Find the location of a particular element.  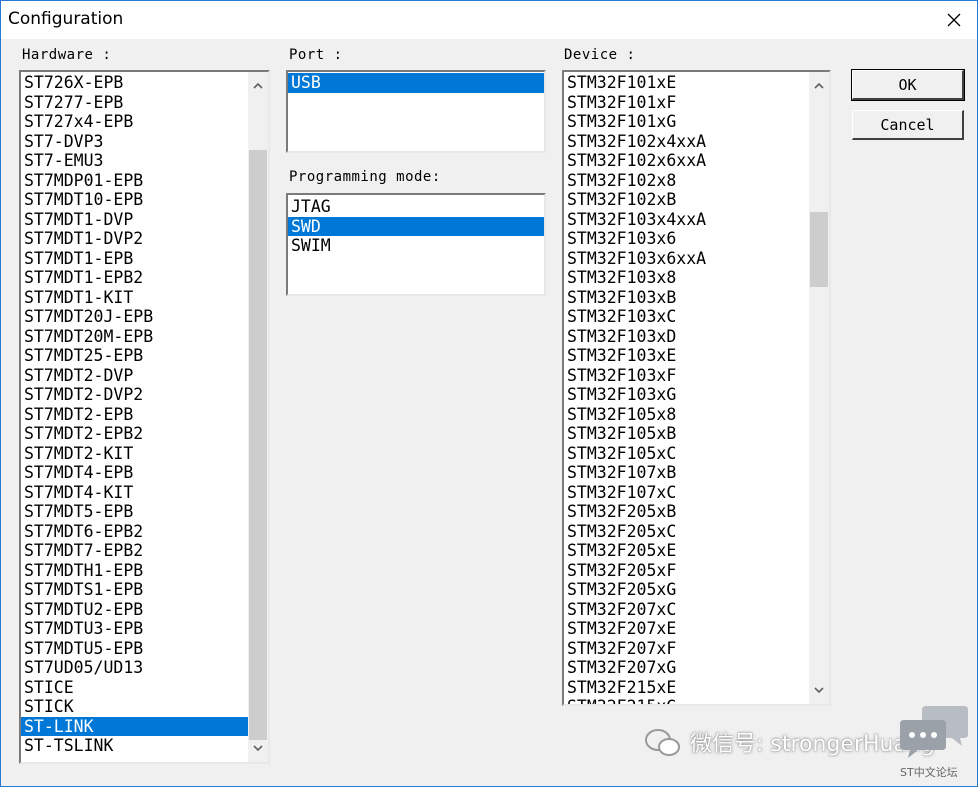

list-item: ST7MDT25-EPB is located at coordinates (144, 356).